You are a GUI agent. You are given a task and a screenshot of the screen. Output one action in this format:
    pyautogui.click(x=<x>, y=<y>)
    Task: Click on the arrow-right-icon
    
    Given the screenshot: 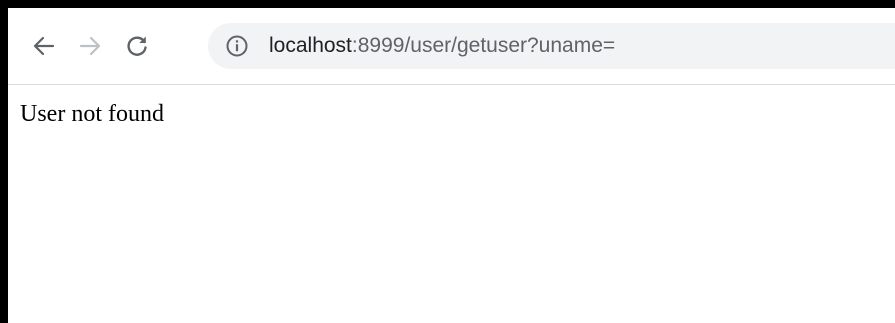 What is the action you would take?
    pyautogui.click(x=90, y=46)
    